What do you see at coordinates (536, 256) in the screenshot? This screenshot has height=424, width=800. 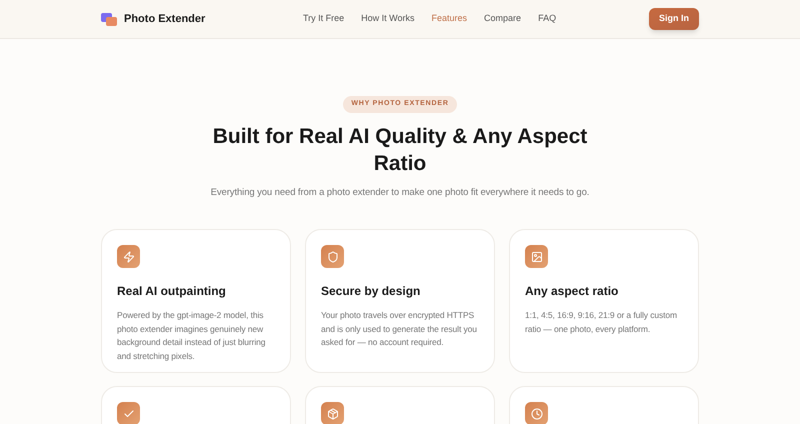 I see `image-icon` at bounding box center [536, 256].